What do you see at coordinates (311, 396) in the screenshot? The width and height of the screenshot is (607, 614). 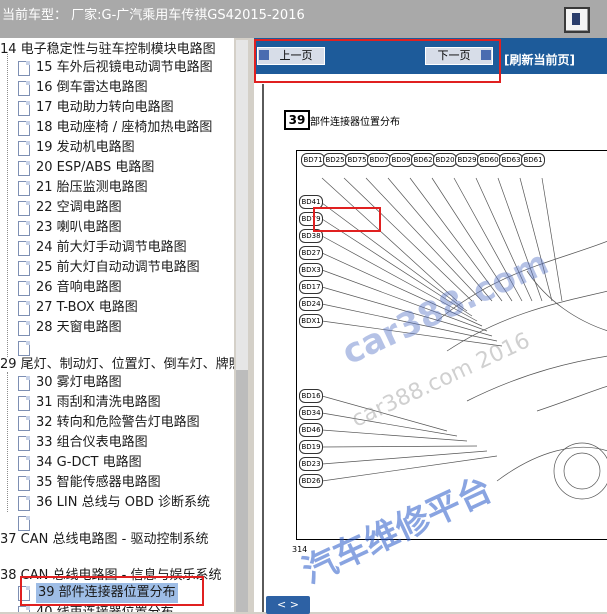 I see `connector-label: BD16` at bounding box center [311, 396].